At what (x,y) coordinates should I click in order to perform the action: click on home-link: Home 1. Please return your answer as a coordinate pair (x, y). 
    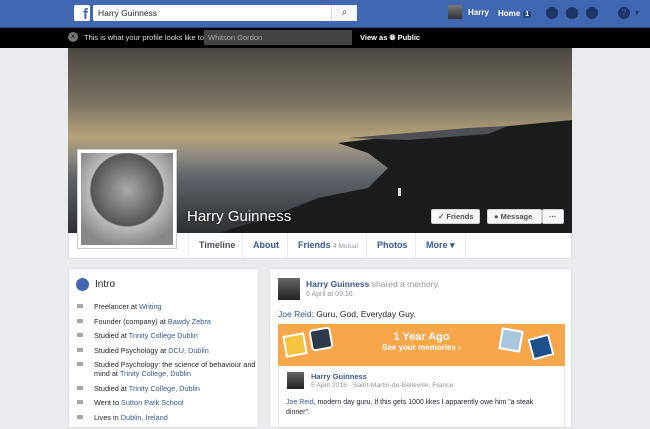
    Looking at the image, I should click on (515, 13).